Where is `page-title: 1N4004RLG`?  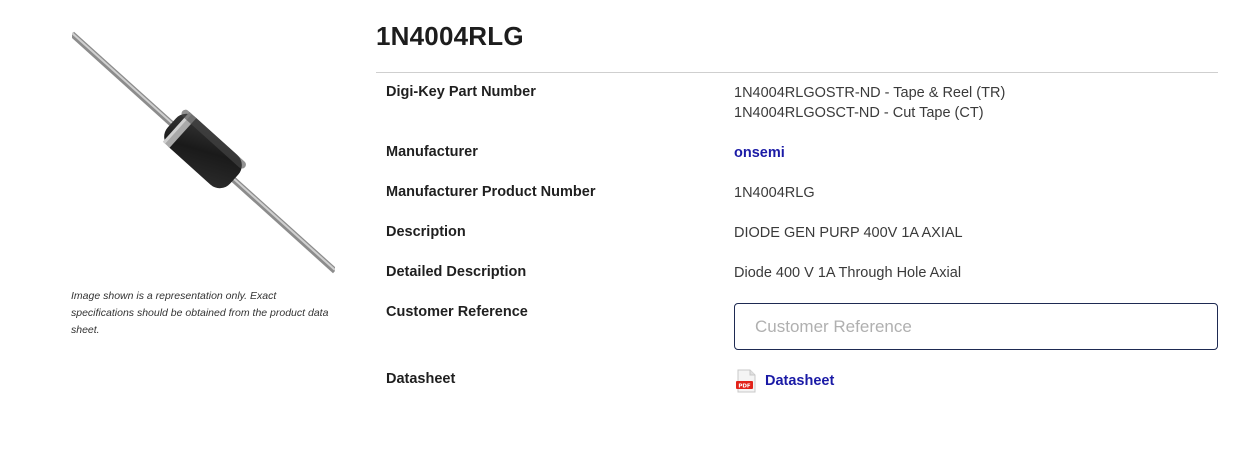 page-title: 1N4004RLG is located at coordinates (450, 36).